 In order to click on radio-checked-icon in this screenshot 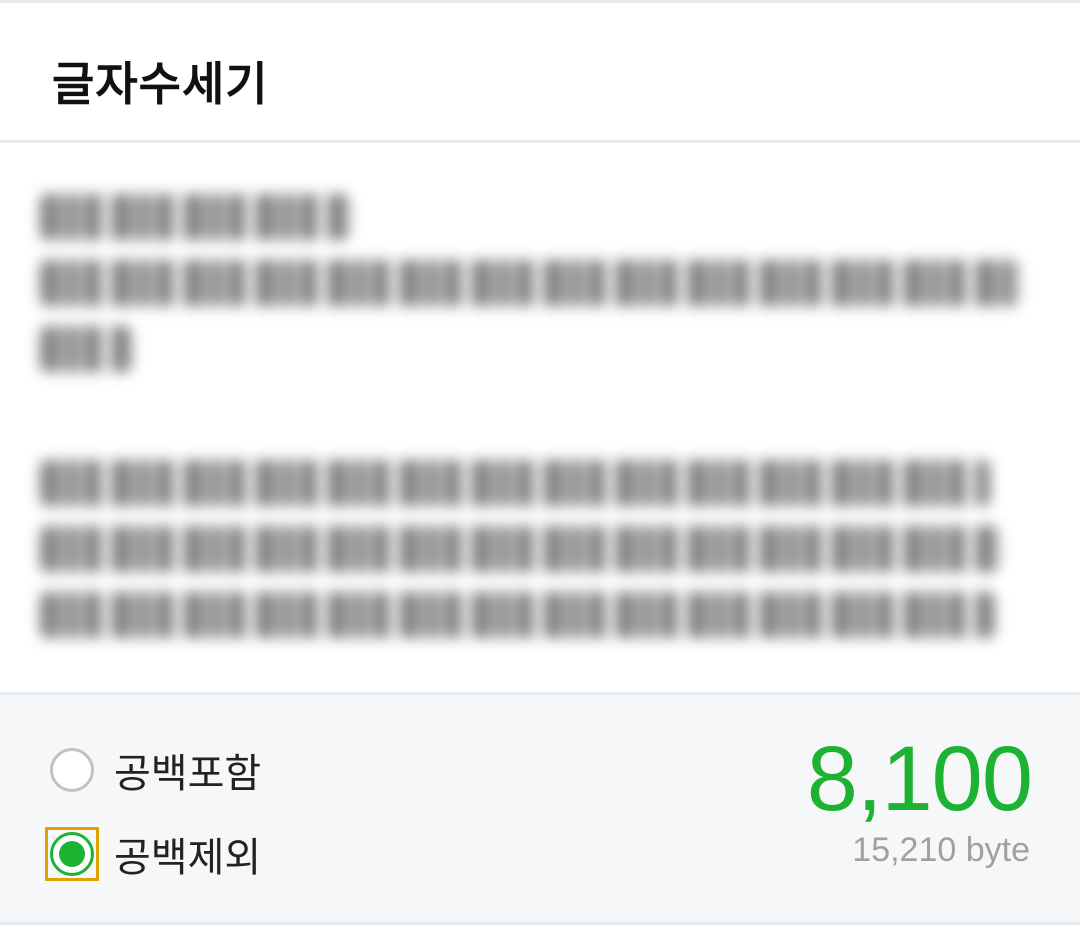, I will do `click(72, 854)`.